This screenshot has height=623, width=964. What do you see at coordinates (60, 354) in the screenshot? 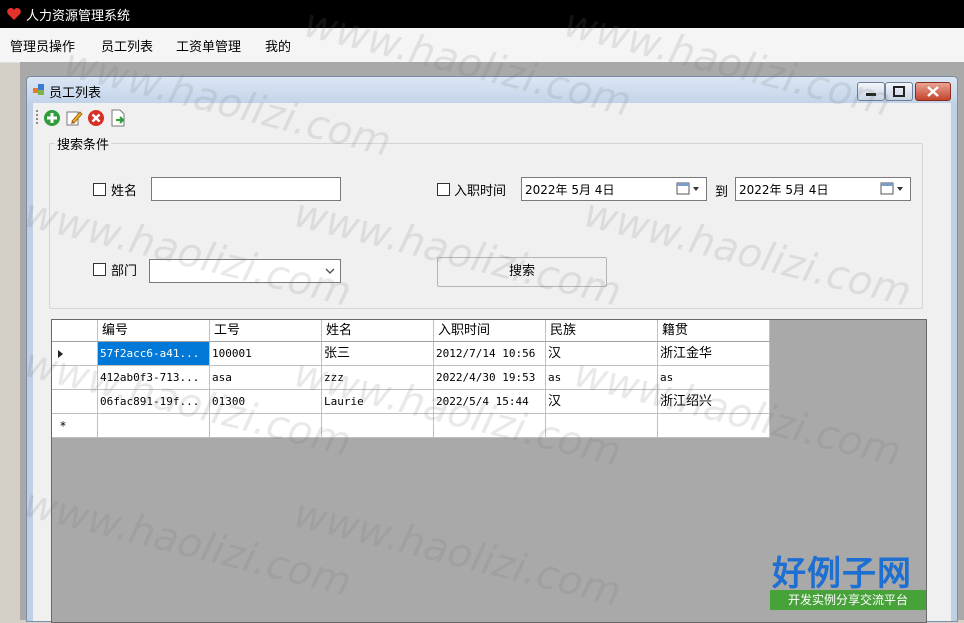
I see `current-row-arrow-icon` at bounding box center [60, 354].